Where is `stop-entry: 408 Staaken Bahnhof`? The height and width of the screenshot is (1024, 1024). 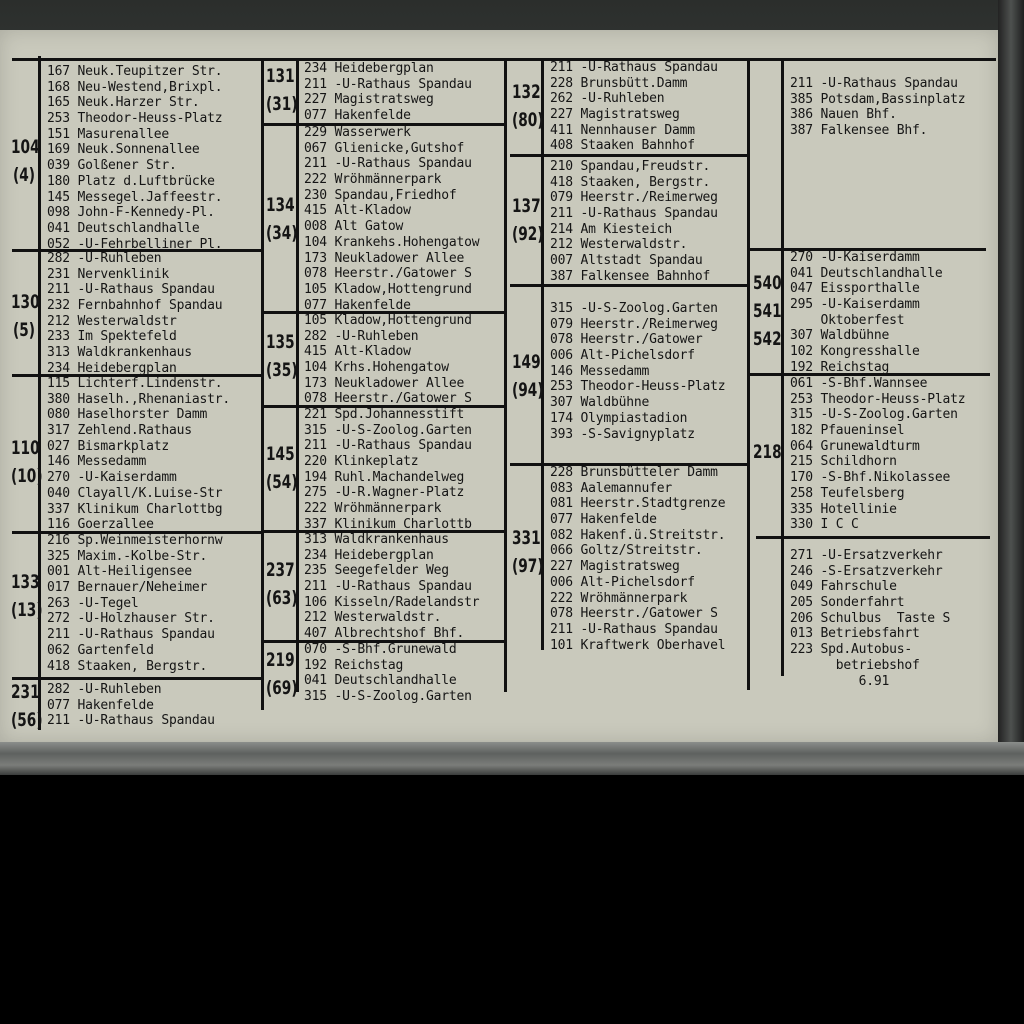
stop-entry: 408 Staaken Bahnhof is located at coordinates (622, 146).